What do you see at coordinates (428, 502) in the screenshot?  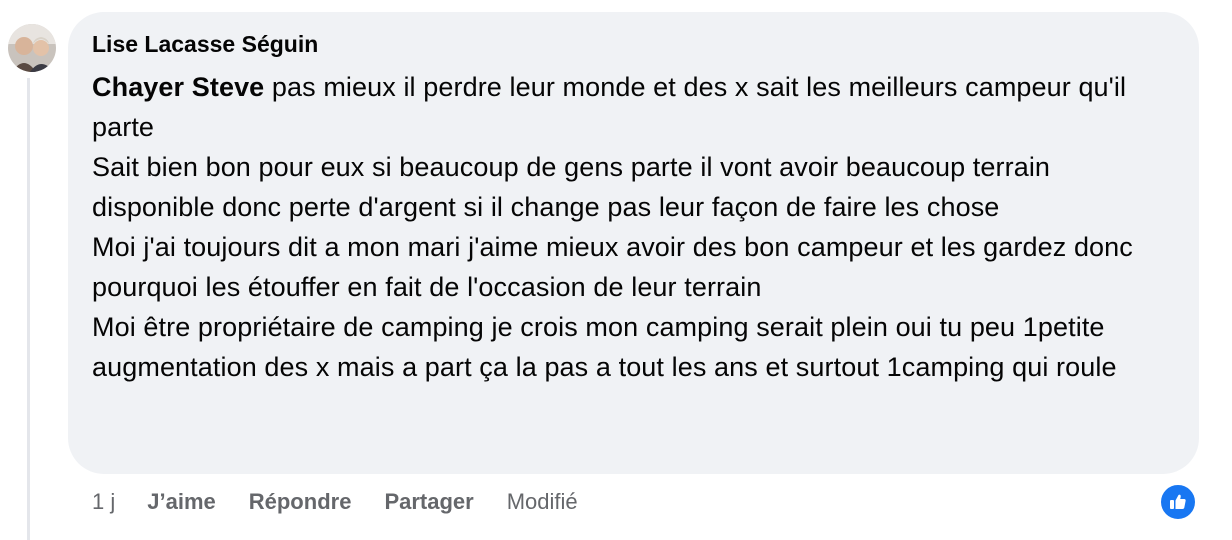 I see `share-button: Partager` at bounding box center [428, 502].